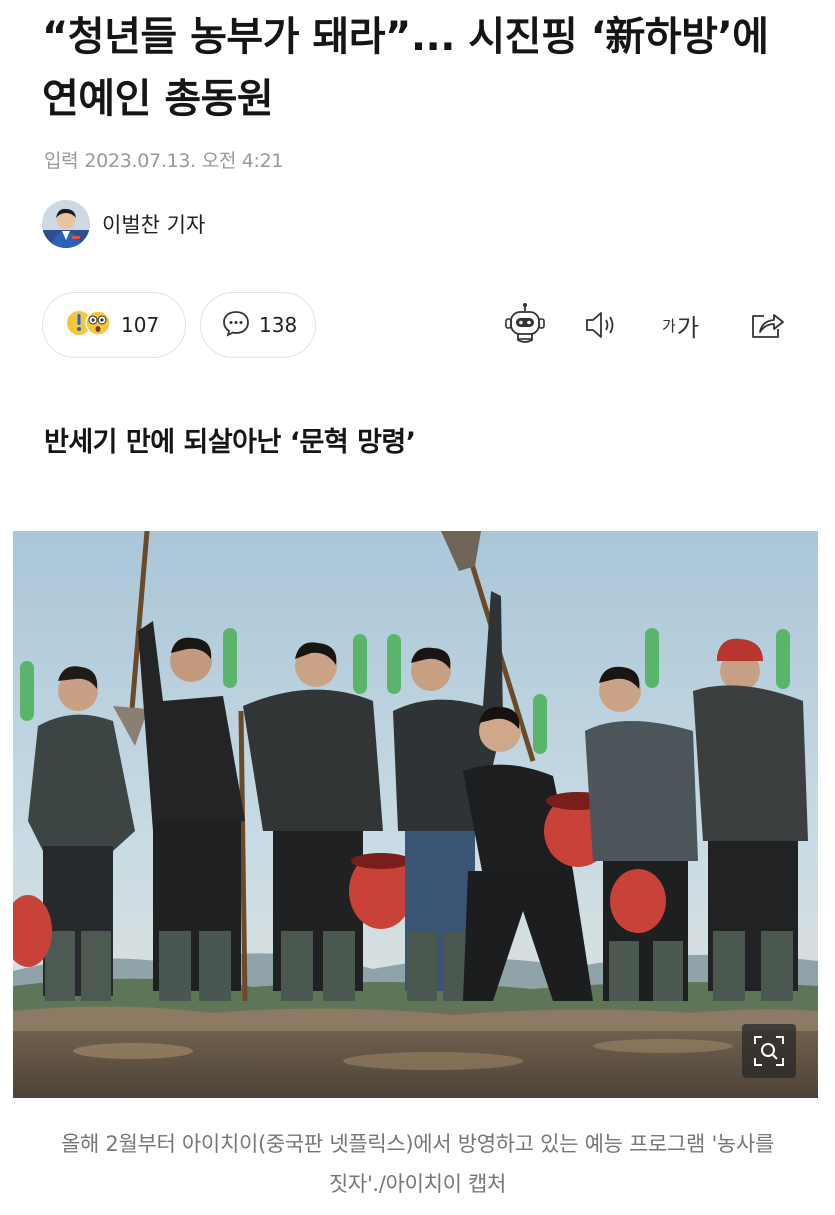  Describe the element at coordinates (669, 326) in the screenshot. I see `font-small-label: 가` at that location.